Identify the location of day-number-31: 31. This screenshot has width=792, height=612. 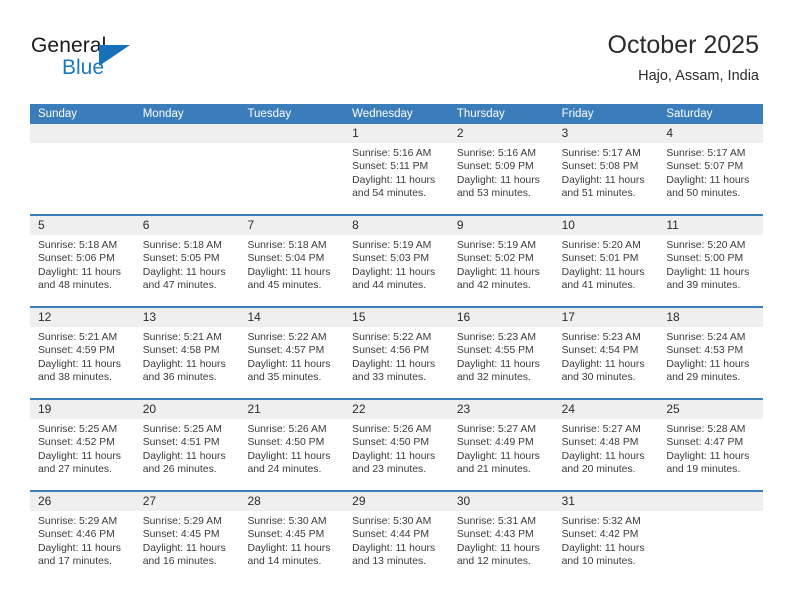
(606, 501).